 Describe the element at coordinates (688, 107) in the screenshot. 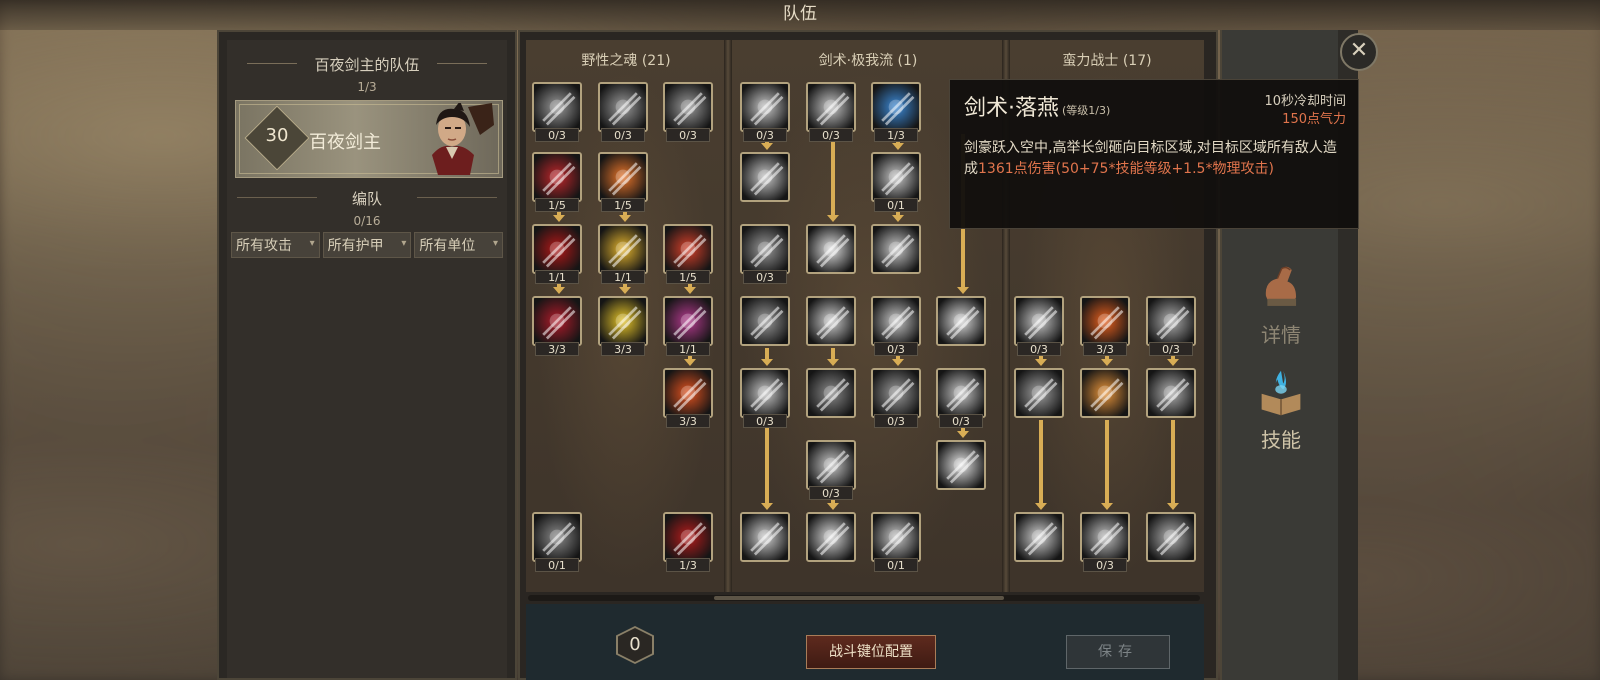

I see `paw-print-icon` at that location.